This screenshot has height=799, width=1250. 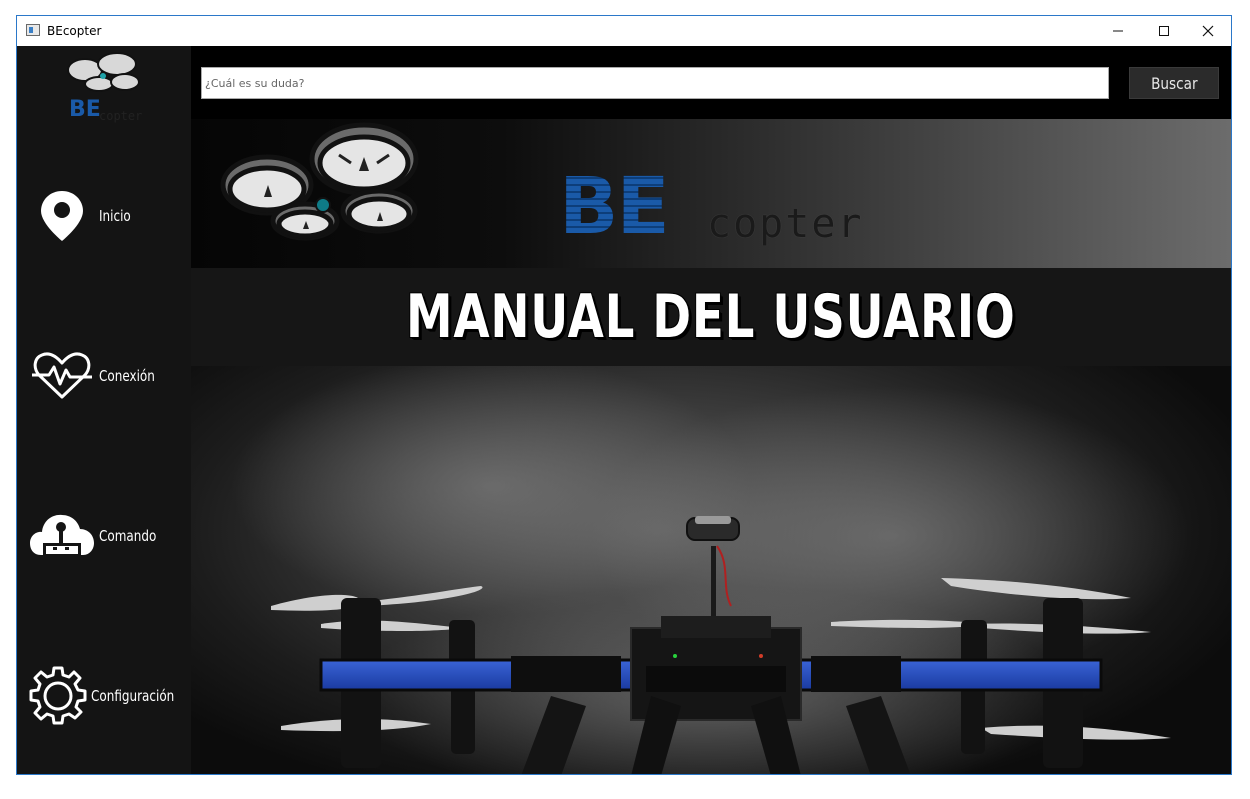 What do you see at coordinates (62, 536) in the screenshot?
I see `joystick-cloud-icon` at bounding box center [62, 536].